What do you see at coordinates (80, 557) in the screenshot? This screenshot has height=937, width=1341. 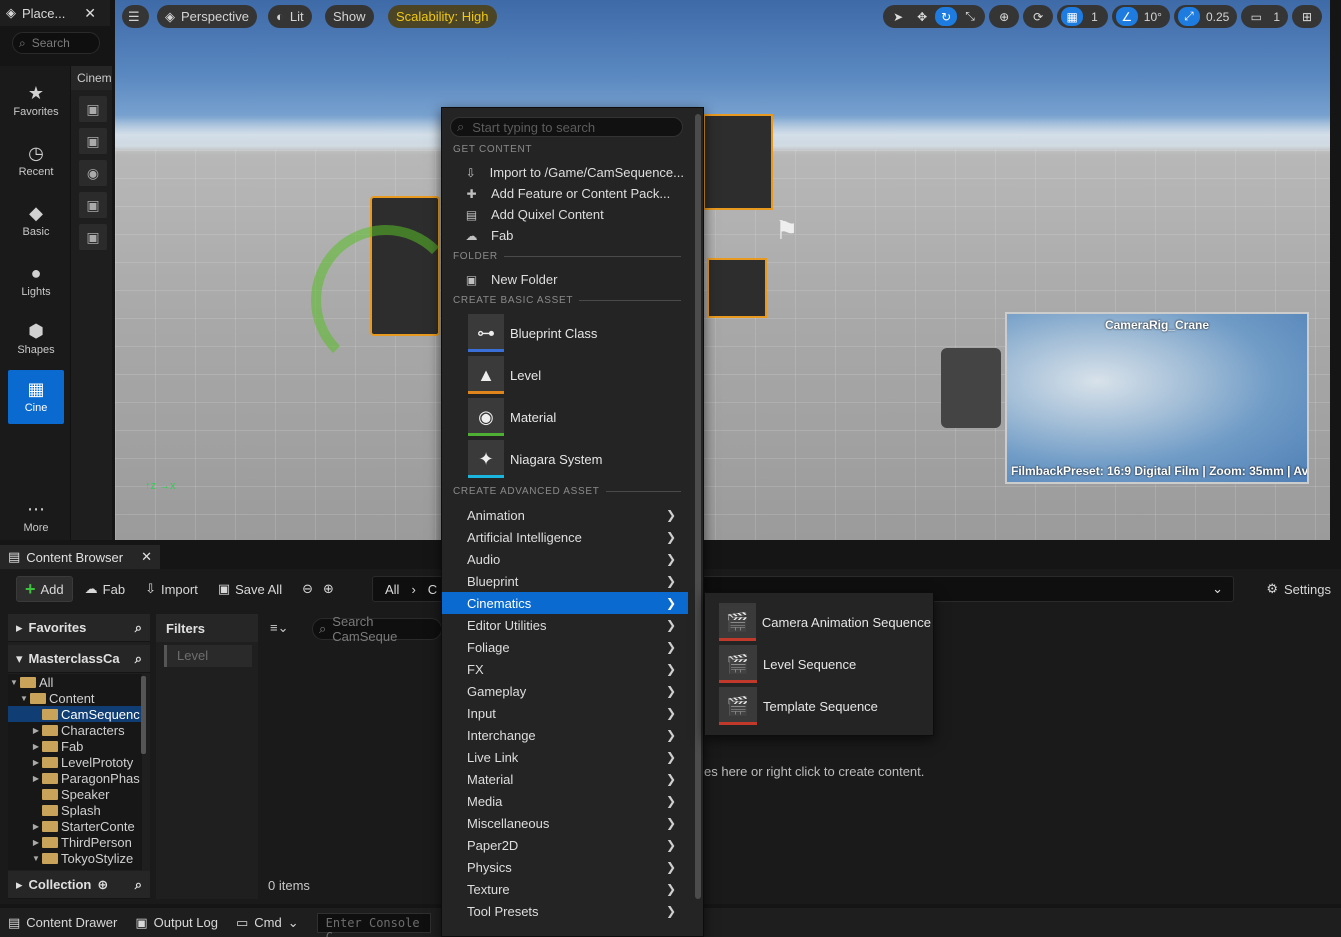 I see `content-browser-tab: ▤ Content Browser ✕` at bounding box center [80, 557].